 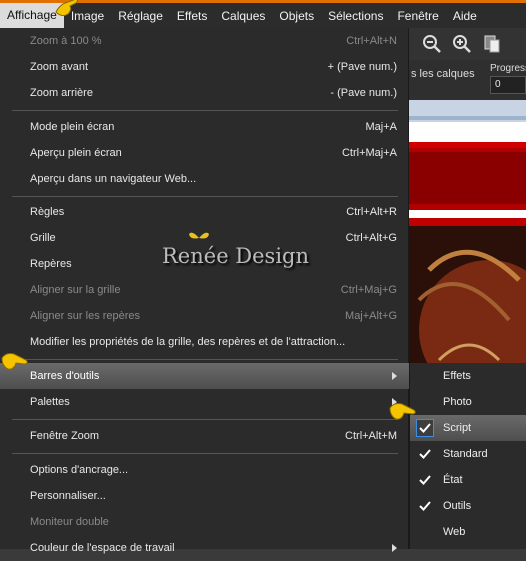 What do you see at coordinates (199, 235) in the screenshot?
I see `butterfly-icon` at bounding box center [199, 235].